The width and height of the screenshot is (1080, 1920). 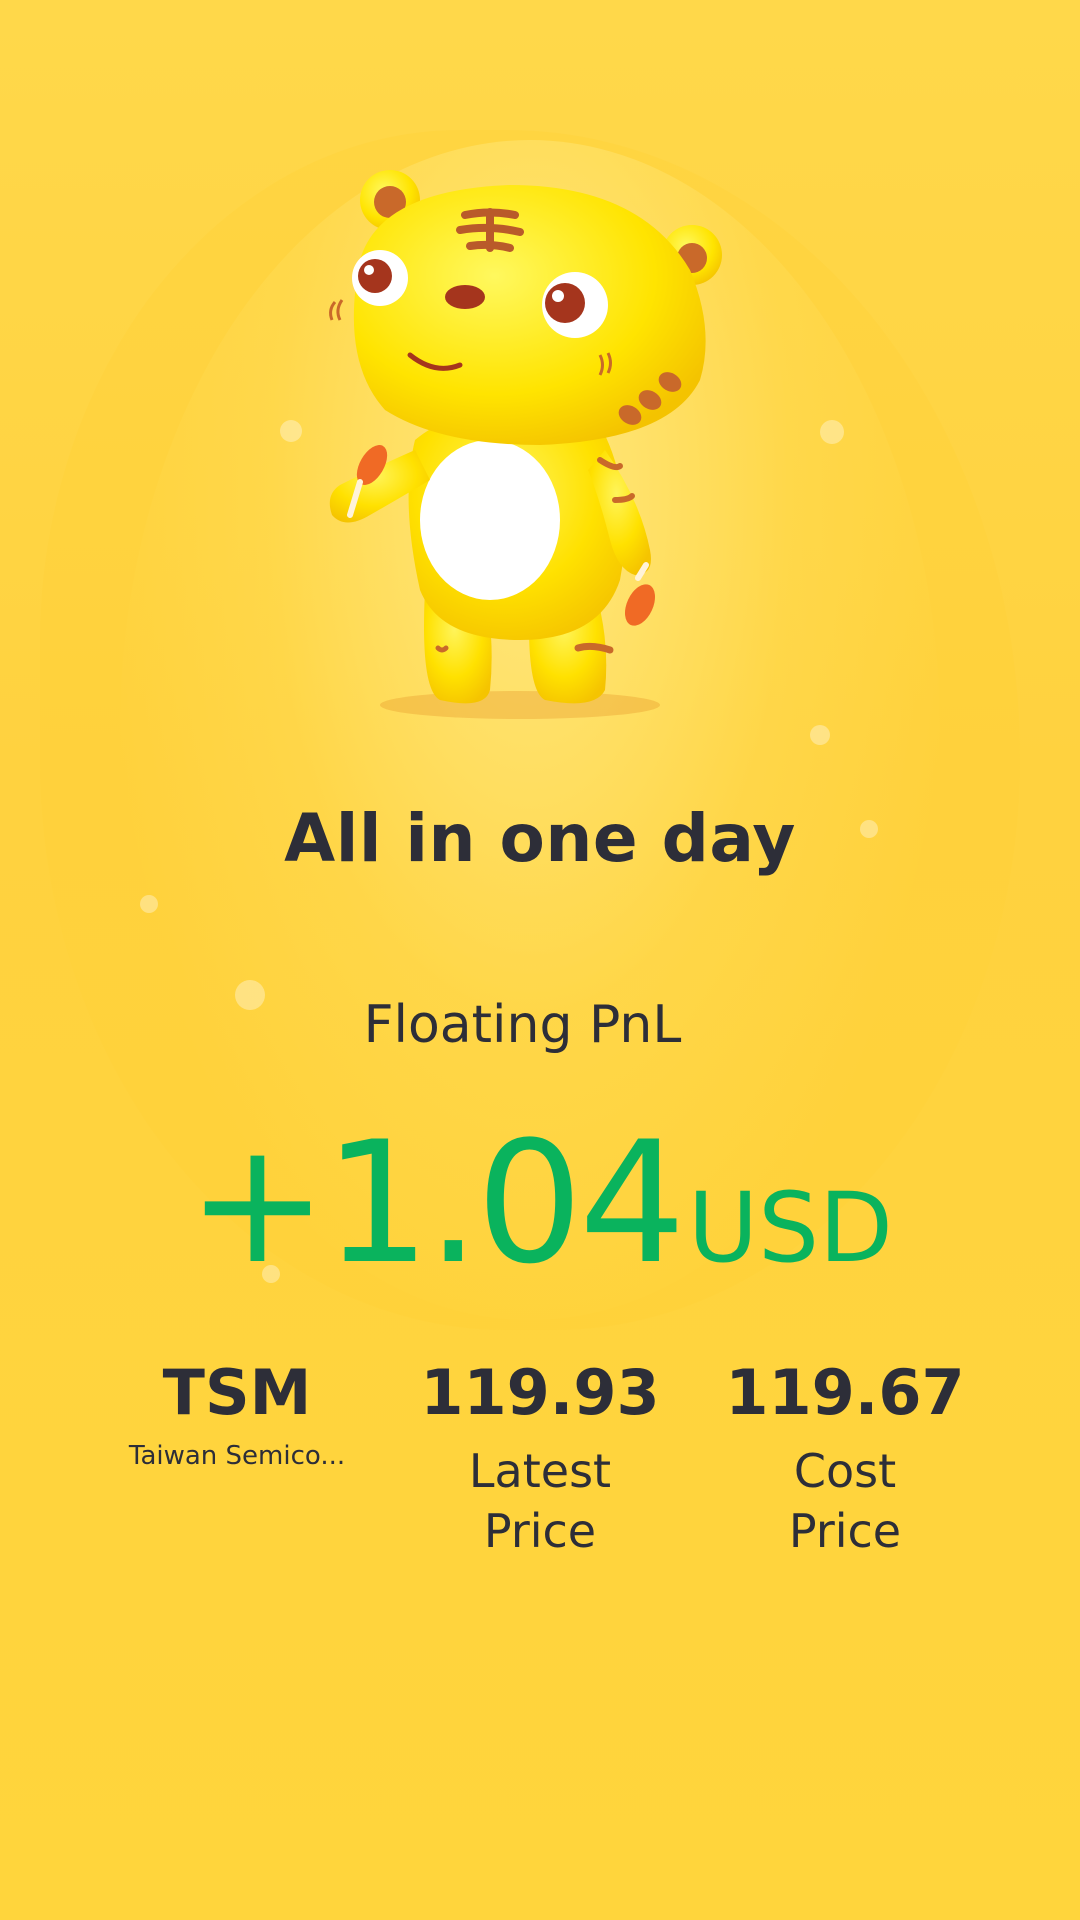 I want to click on tiger-mascot-icon, so click(x=525, y=444).